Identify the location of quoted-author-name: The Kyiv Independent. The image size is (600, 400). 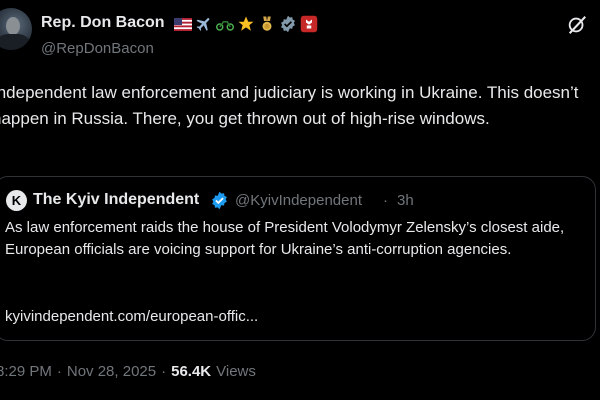
(116, 200).